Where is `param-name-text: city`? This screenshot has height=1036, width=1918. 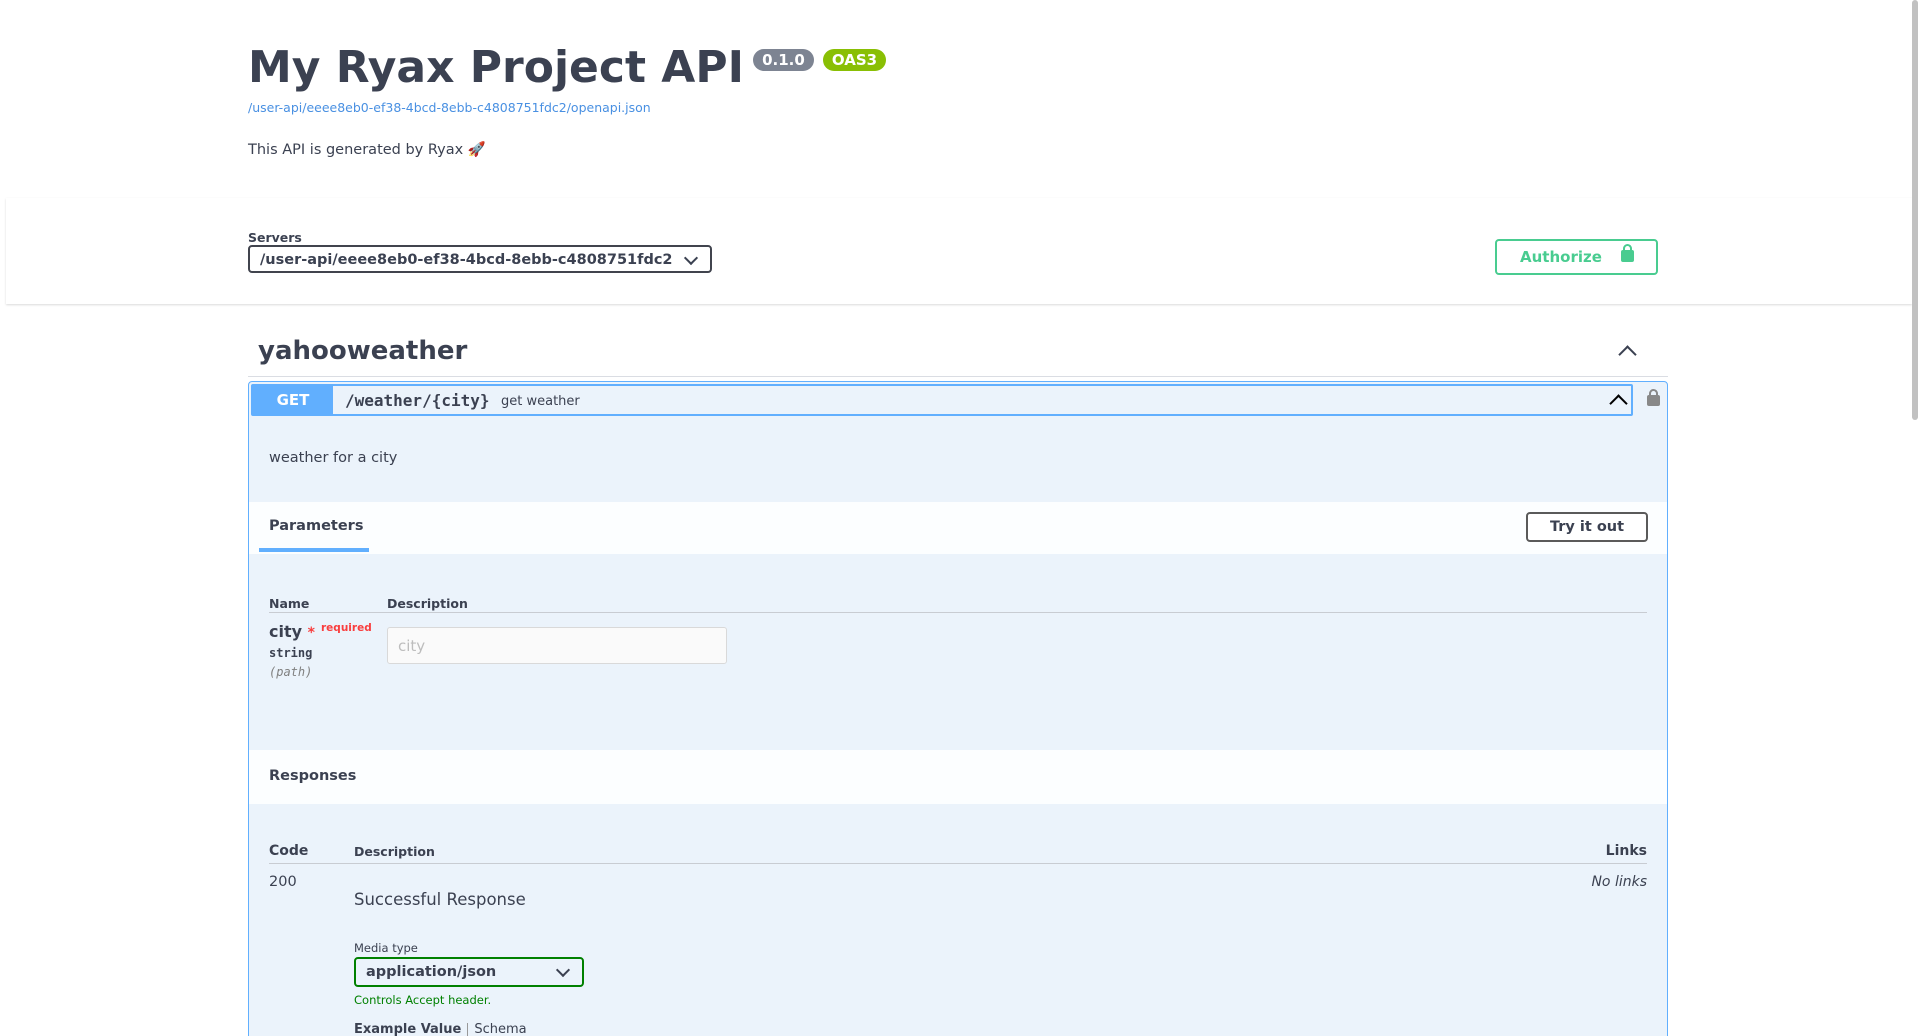 param-name-text: city is located at coordinates (286, 631).